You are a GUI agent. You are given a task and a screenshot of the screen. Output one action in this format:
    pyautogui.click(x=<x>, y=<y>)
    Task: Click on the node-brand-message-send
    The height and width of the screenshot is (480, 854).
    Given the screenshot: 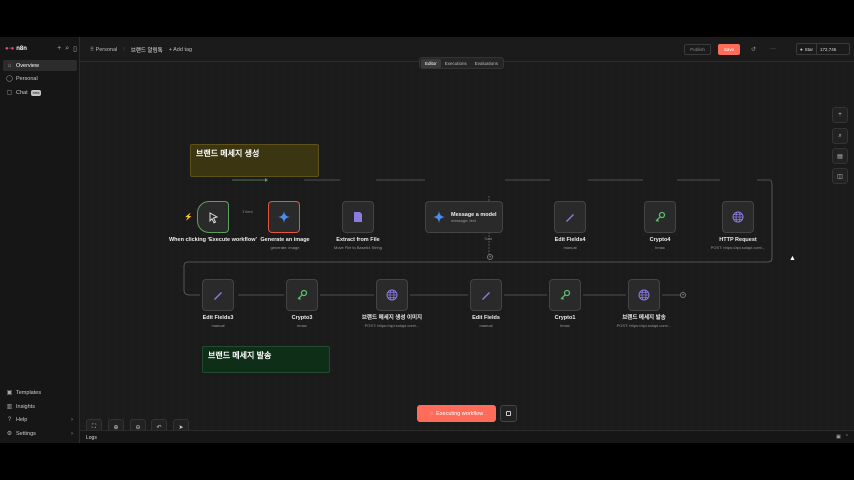 What is the action you would take?
    pyautogui.click(x=644, y=295)
    